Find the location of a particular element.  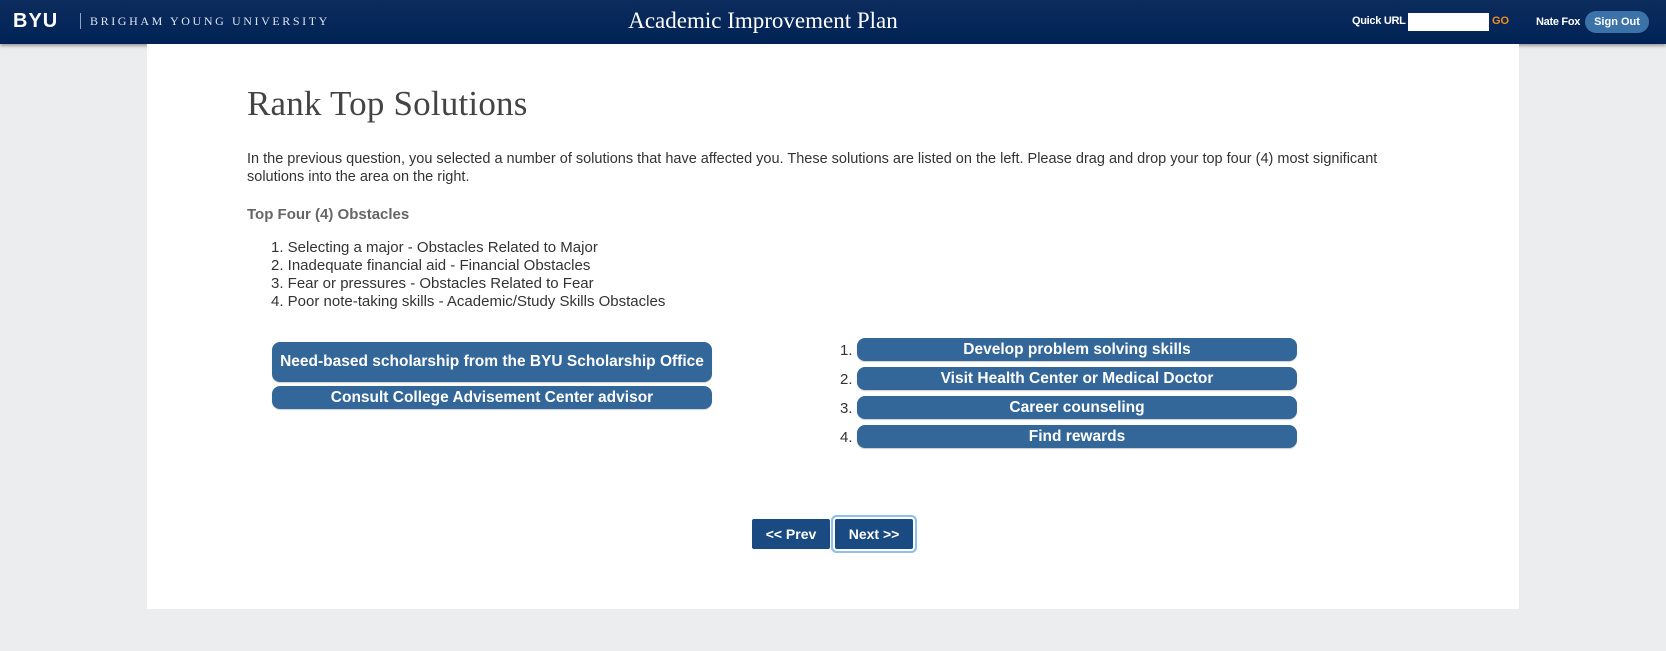

quick-url-label: Quick URL is located at coordinates (1379, 21).